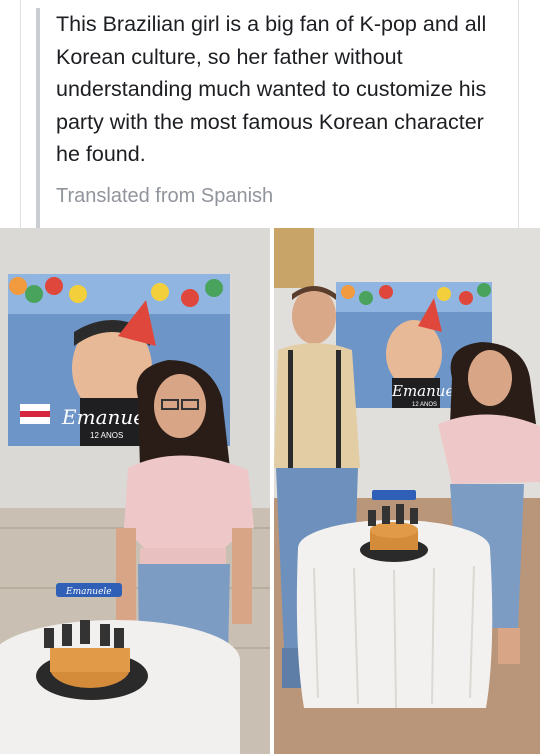 The height and width of the screenshot is (754, 540). What do you see at coordinates (106, 417) in the screenshot?
I see `banner-name: Emanuel` at bounding box center [106, 417].